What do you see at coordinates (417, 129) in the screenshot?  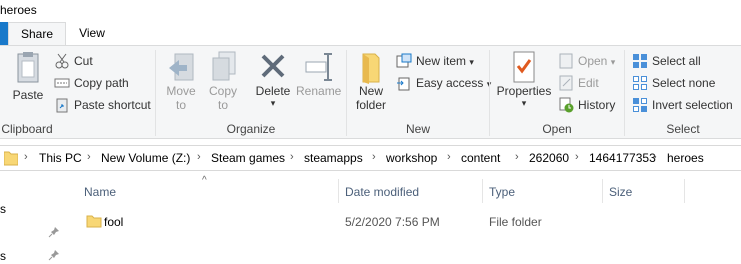 I see `new-group-label: New` at bounding box center [417, 129].